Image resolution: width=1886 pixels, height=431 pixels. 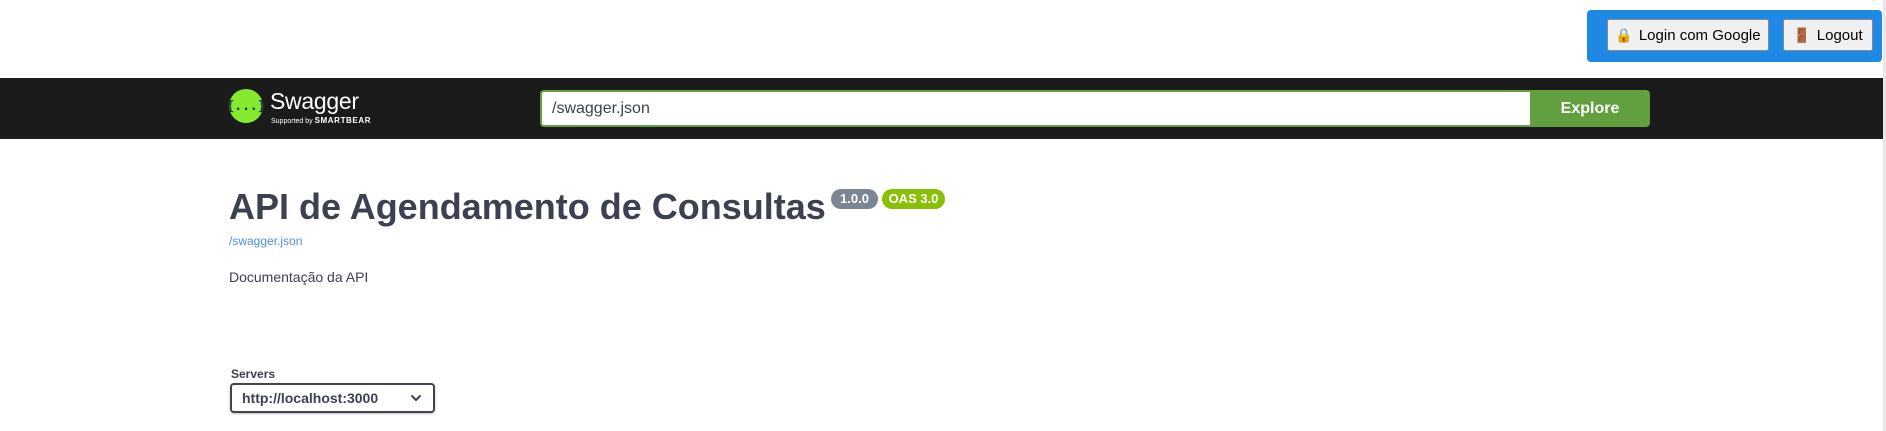 I want to click on swagger-logo-icon: {...}, so click(x=246, y=106).